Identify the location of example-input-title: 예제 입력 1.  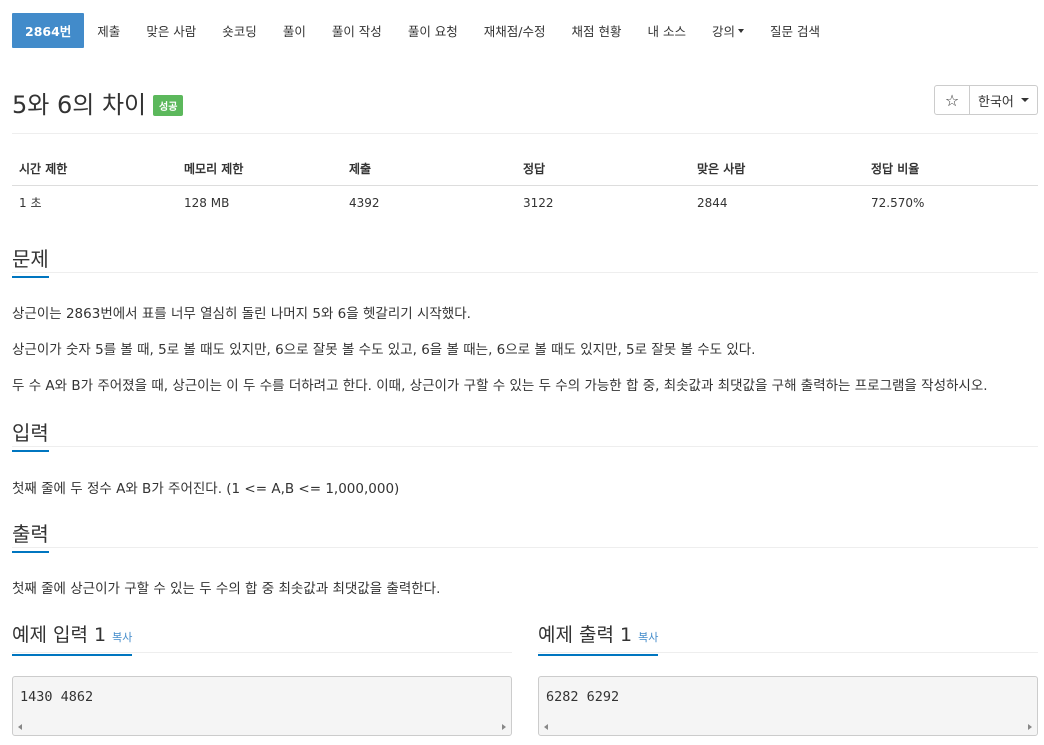
(59, 635).